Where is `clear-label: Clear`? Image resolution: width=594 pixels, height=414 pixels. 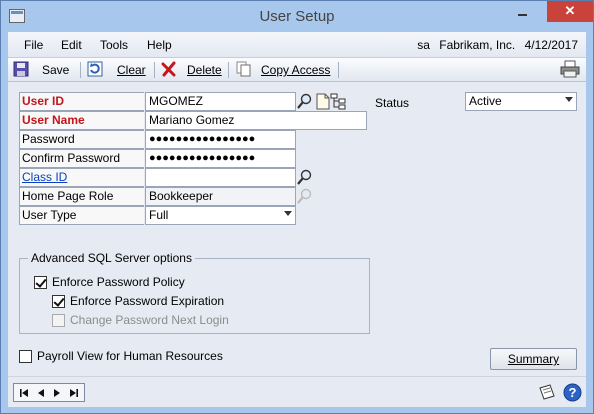 clear-label: Clear is located at coordinates (131, 70).